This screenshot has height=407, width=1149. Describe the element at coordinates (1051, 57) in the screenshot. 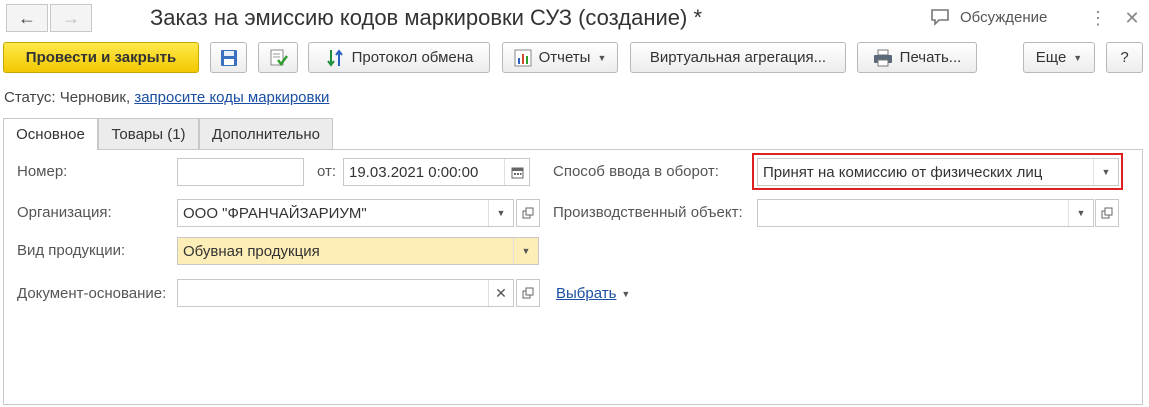

I see `more-actions-label: Еще` at that location.